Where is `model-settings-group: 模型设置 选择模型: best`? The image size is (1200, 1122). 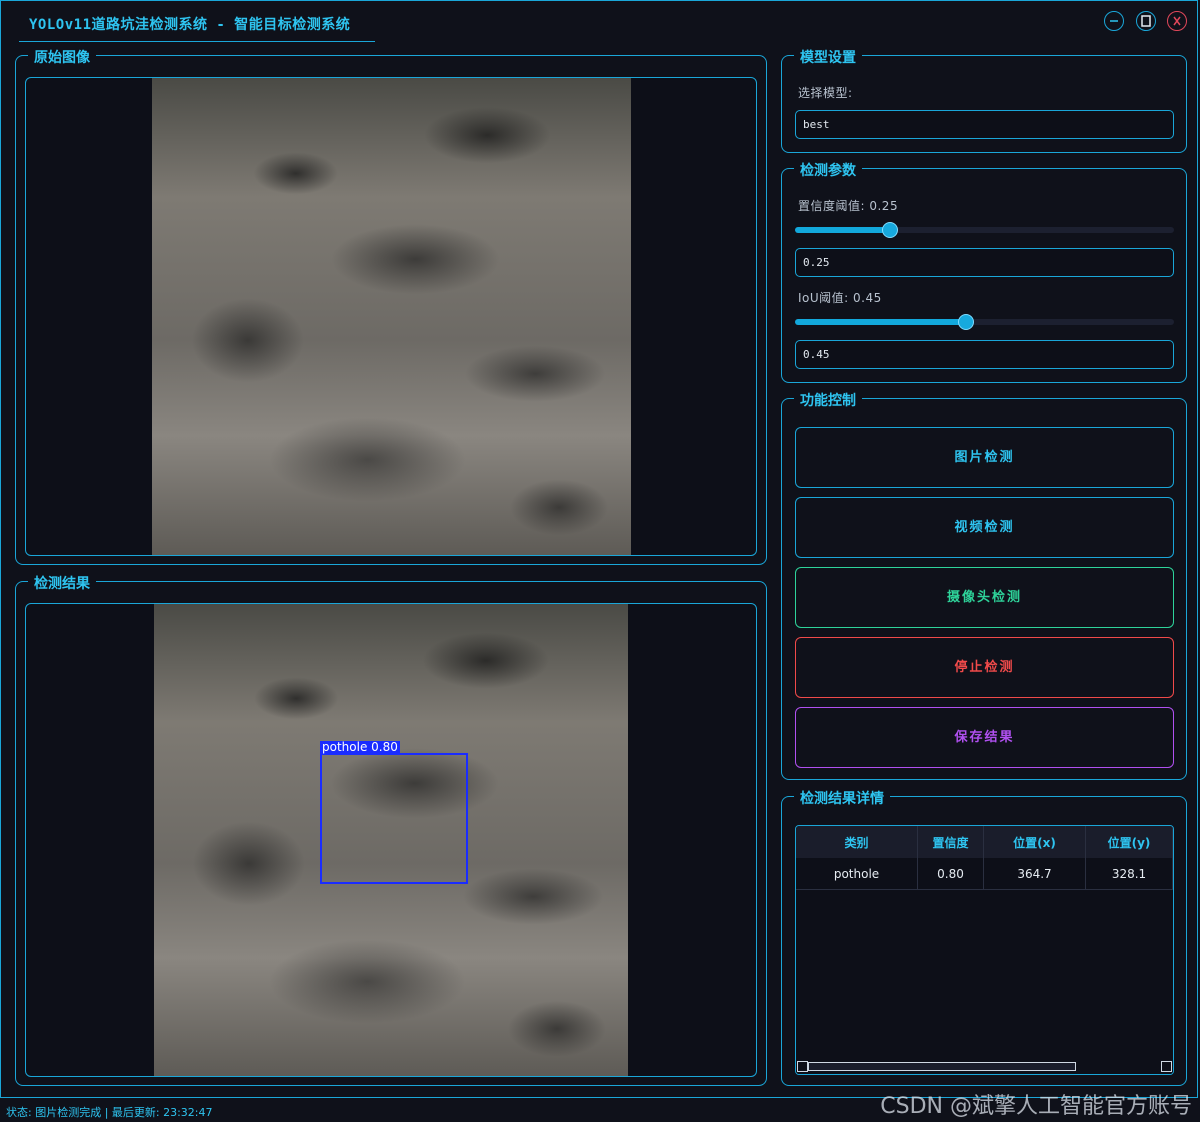 model-settings-group: 模型设置 选择模型: best is located at coordinates (984, 100).